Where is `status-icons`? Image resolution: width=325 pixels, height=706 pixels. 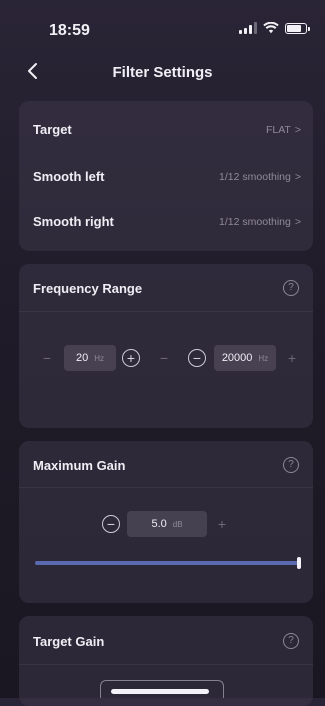
status-icons is located at coordinates (274, 28).